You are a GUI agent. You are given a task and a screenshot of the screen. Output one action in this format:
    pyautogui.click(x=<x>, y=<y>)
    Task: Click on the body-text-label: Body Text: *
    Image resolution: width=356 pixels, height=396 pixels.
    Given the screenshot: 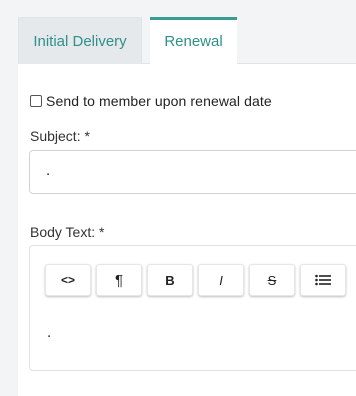 What is the action you would take?
    pyautogui.click(x=67, y=232)
    